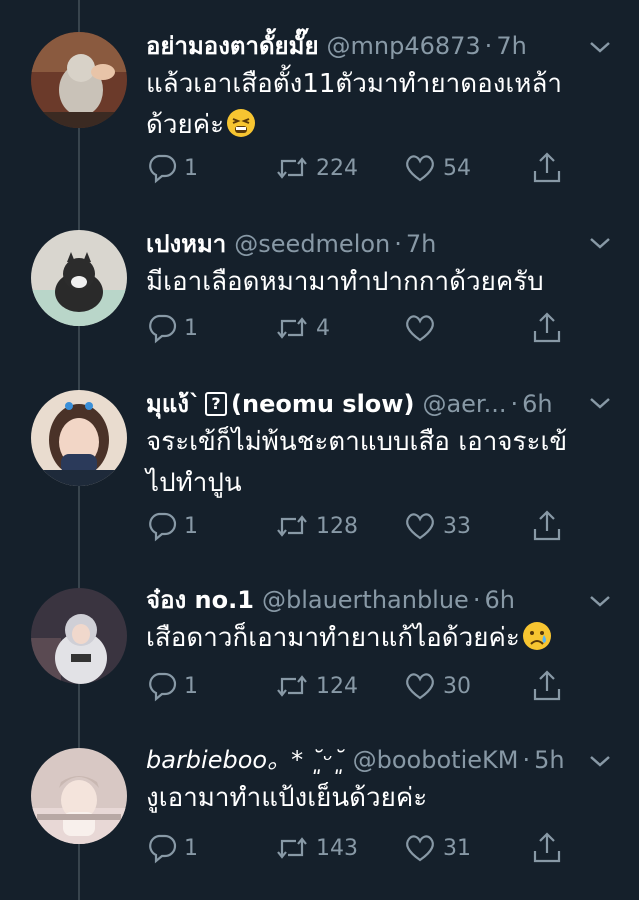 Image resolution: width=639 pixels, height=900 pixels. I want to click on retweet-count: 128, so click(337, 526).